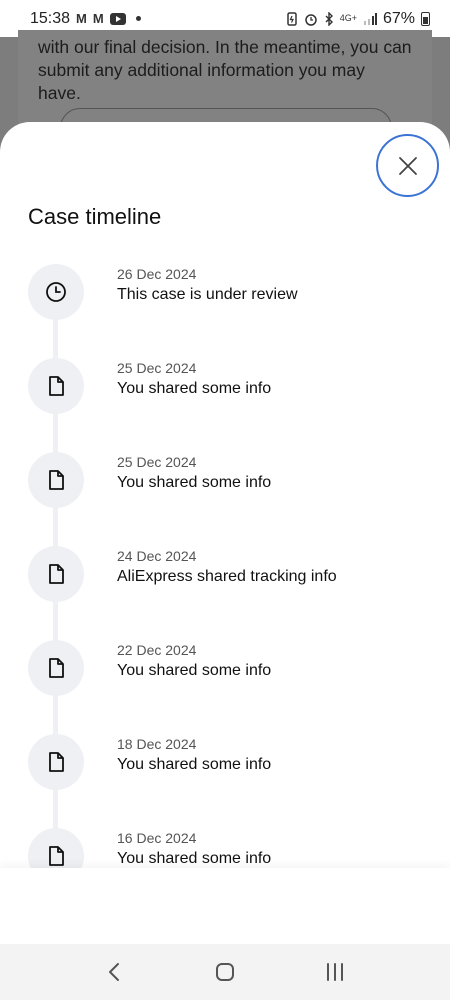 This screenshot has height=1000, width=450. Describe the element at coordinates (157, 744) in the screenshot. I see `timeline-date: 18 Dec 2024` at that location.